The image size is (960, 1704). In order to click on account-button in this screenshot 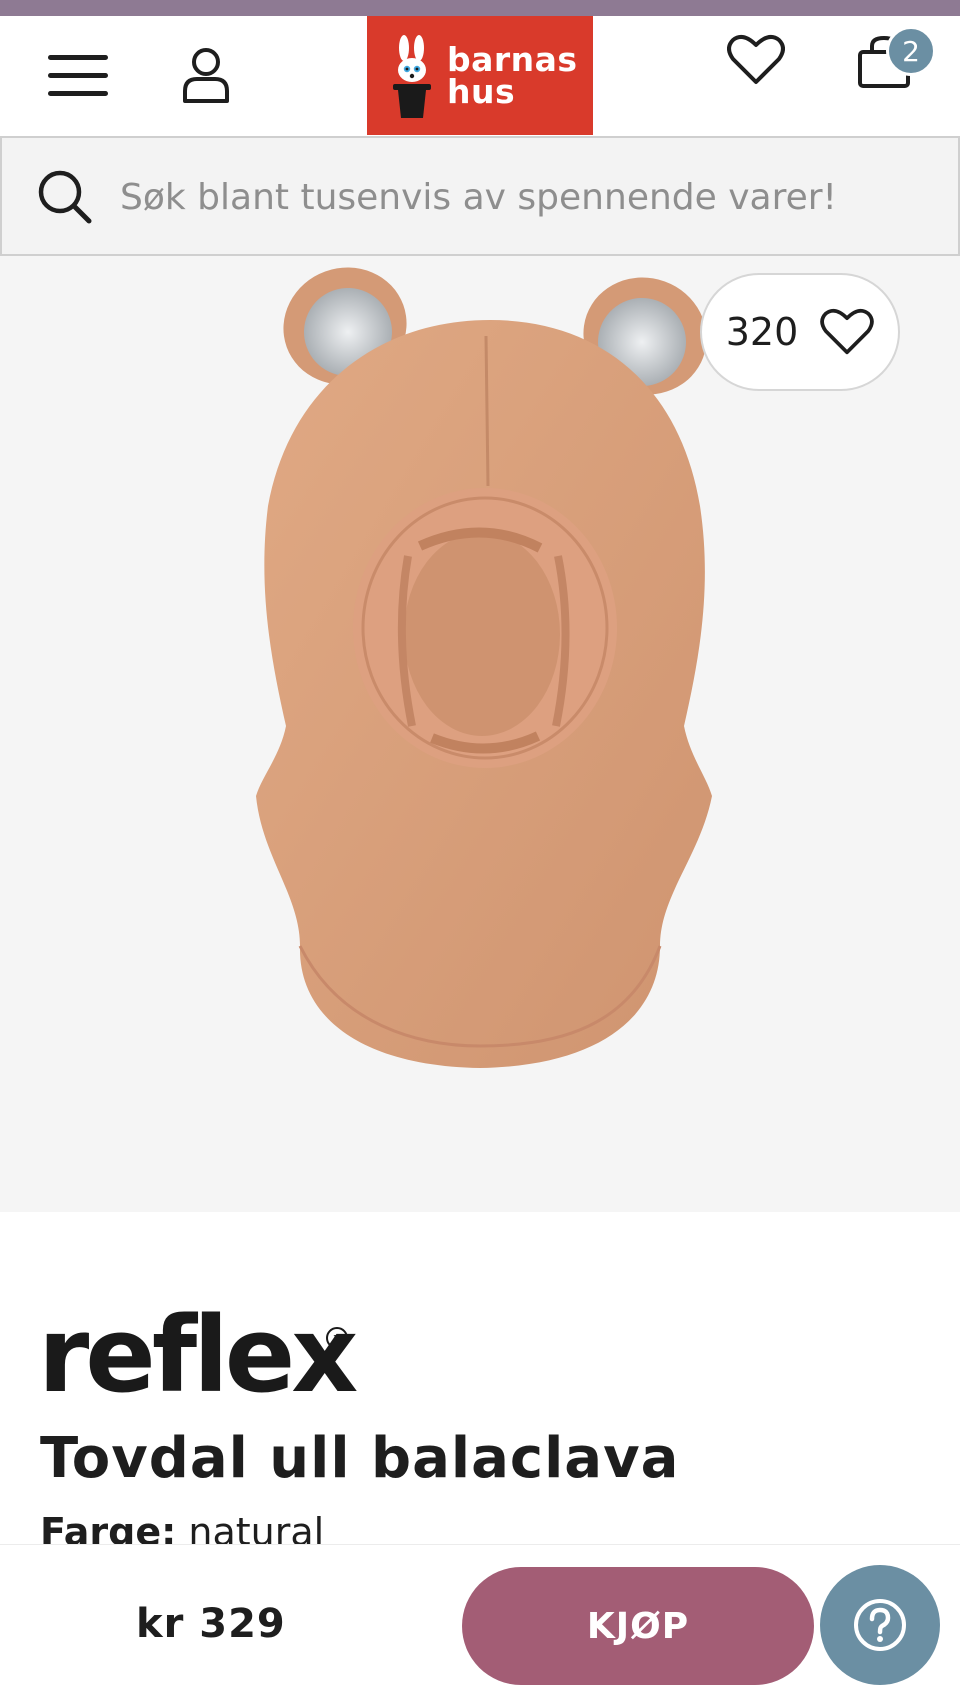, I will do `click(206, 76)`.